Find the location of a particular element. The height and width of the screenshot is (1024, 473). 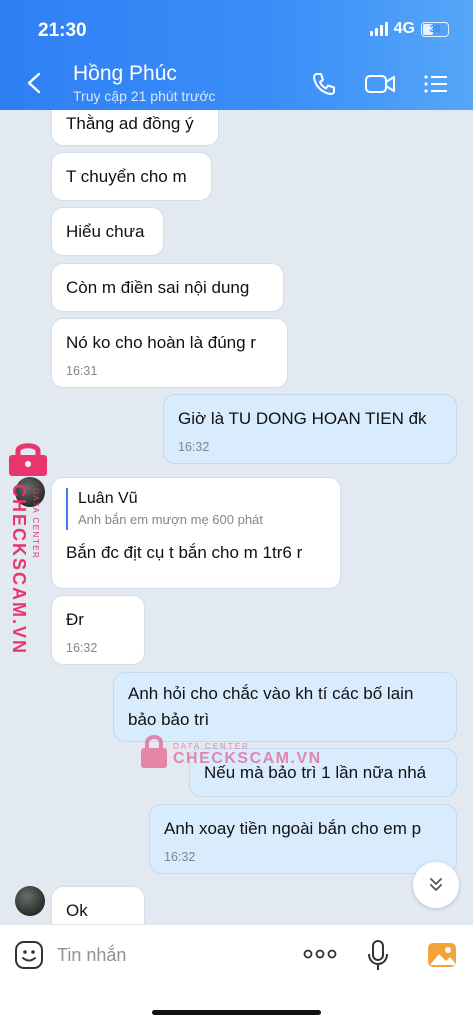

message-bubble: Giờ là TU DONG HOAN TIEN đk 16:32 is located at coordinates (310, 429).